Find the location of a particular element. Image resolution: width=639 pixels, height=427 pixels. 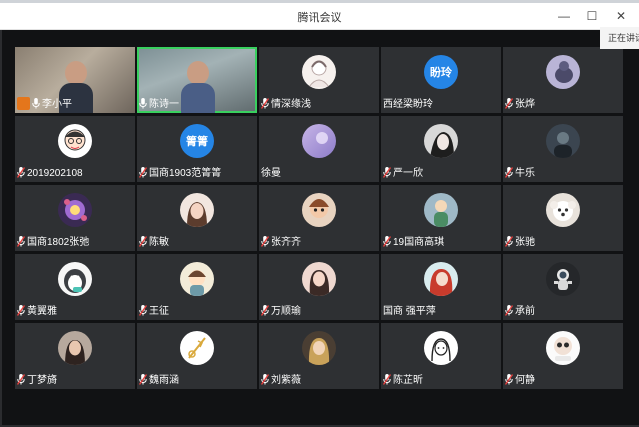

participant-tile: 黄翼雅 is located at coordinates (75, 287).